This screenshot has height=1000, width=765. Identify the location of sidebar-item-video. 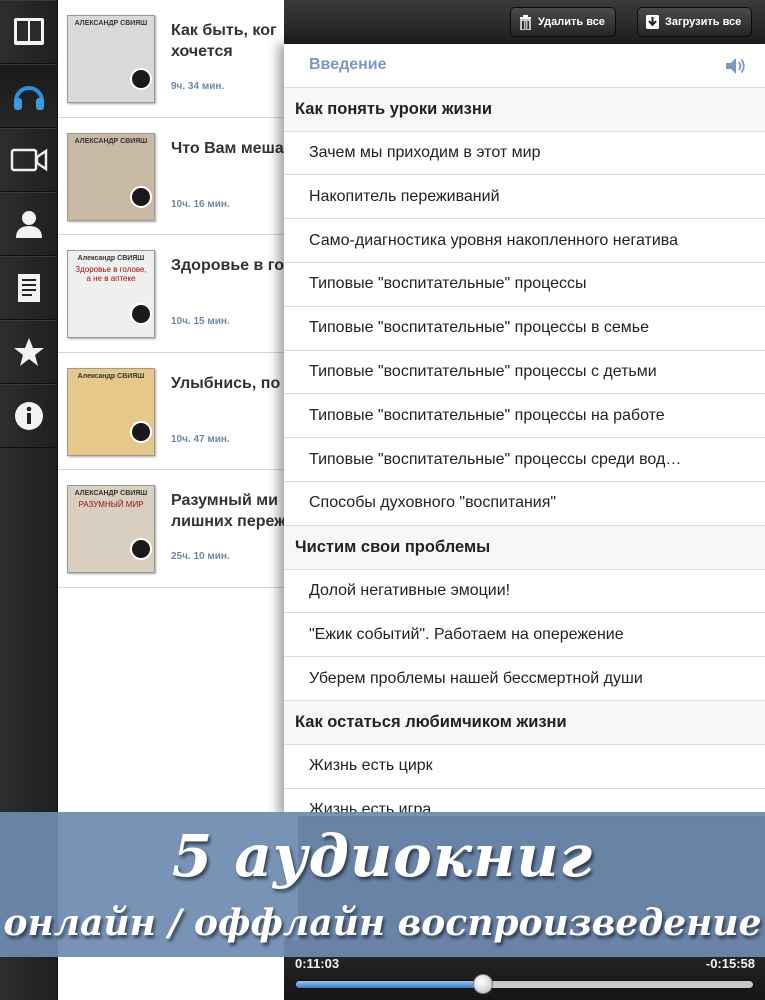
(28, 160).